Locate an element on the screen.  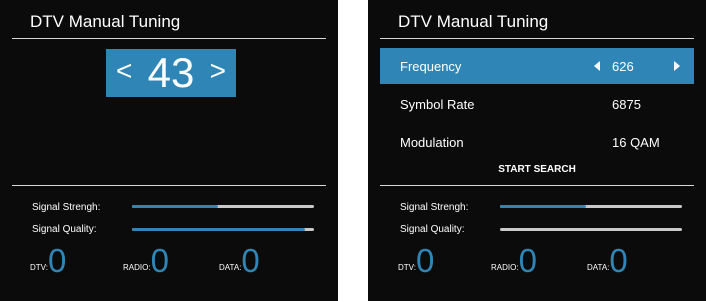
arrow-left-icon is located at coordinates (597, 66).